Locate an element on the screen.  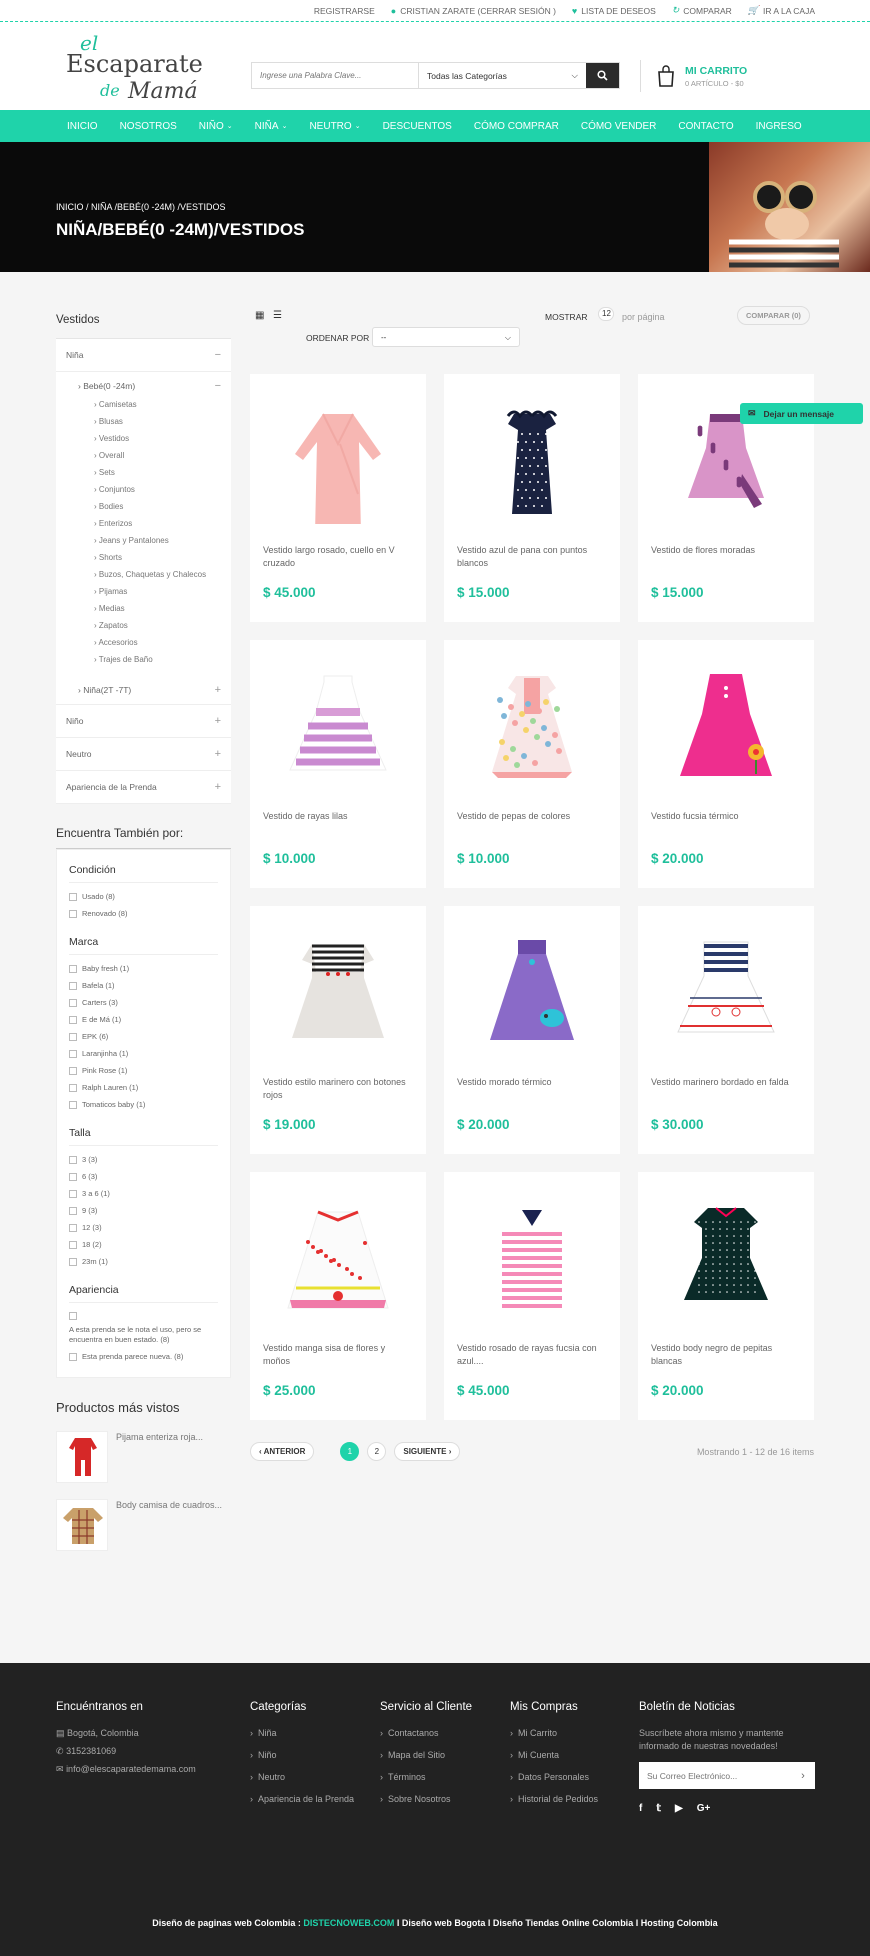
prev-page-button: ‹ ANTERIOR is located at coordinates (282, 1451).